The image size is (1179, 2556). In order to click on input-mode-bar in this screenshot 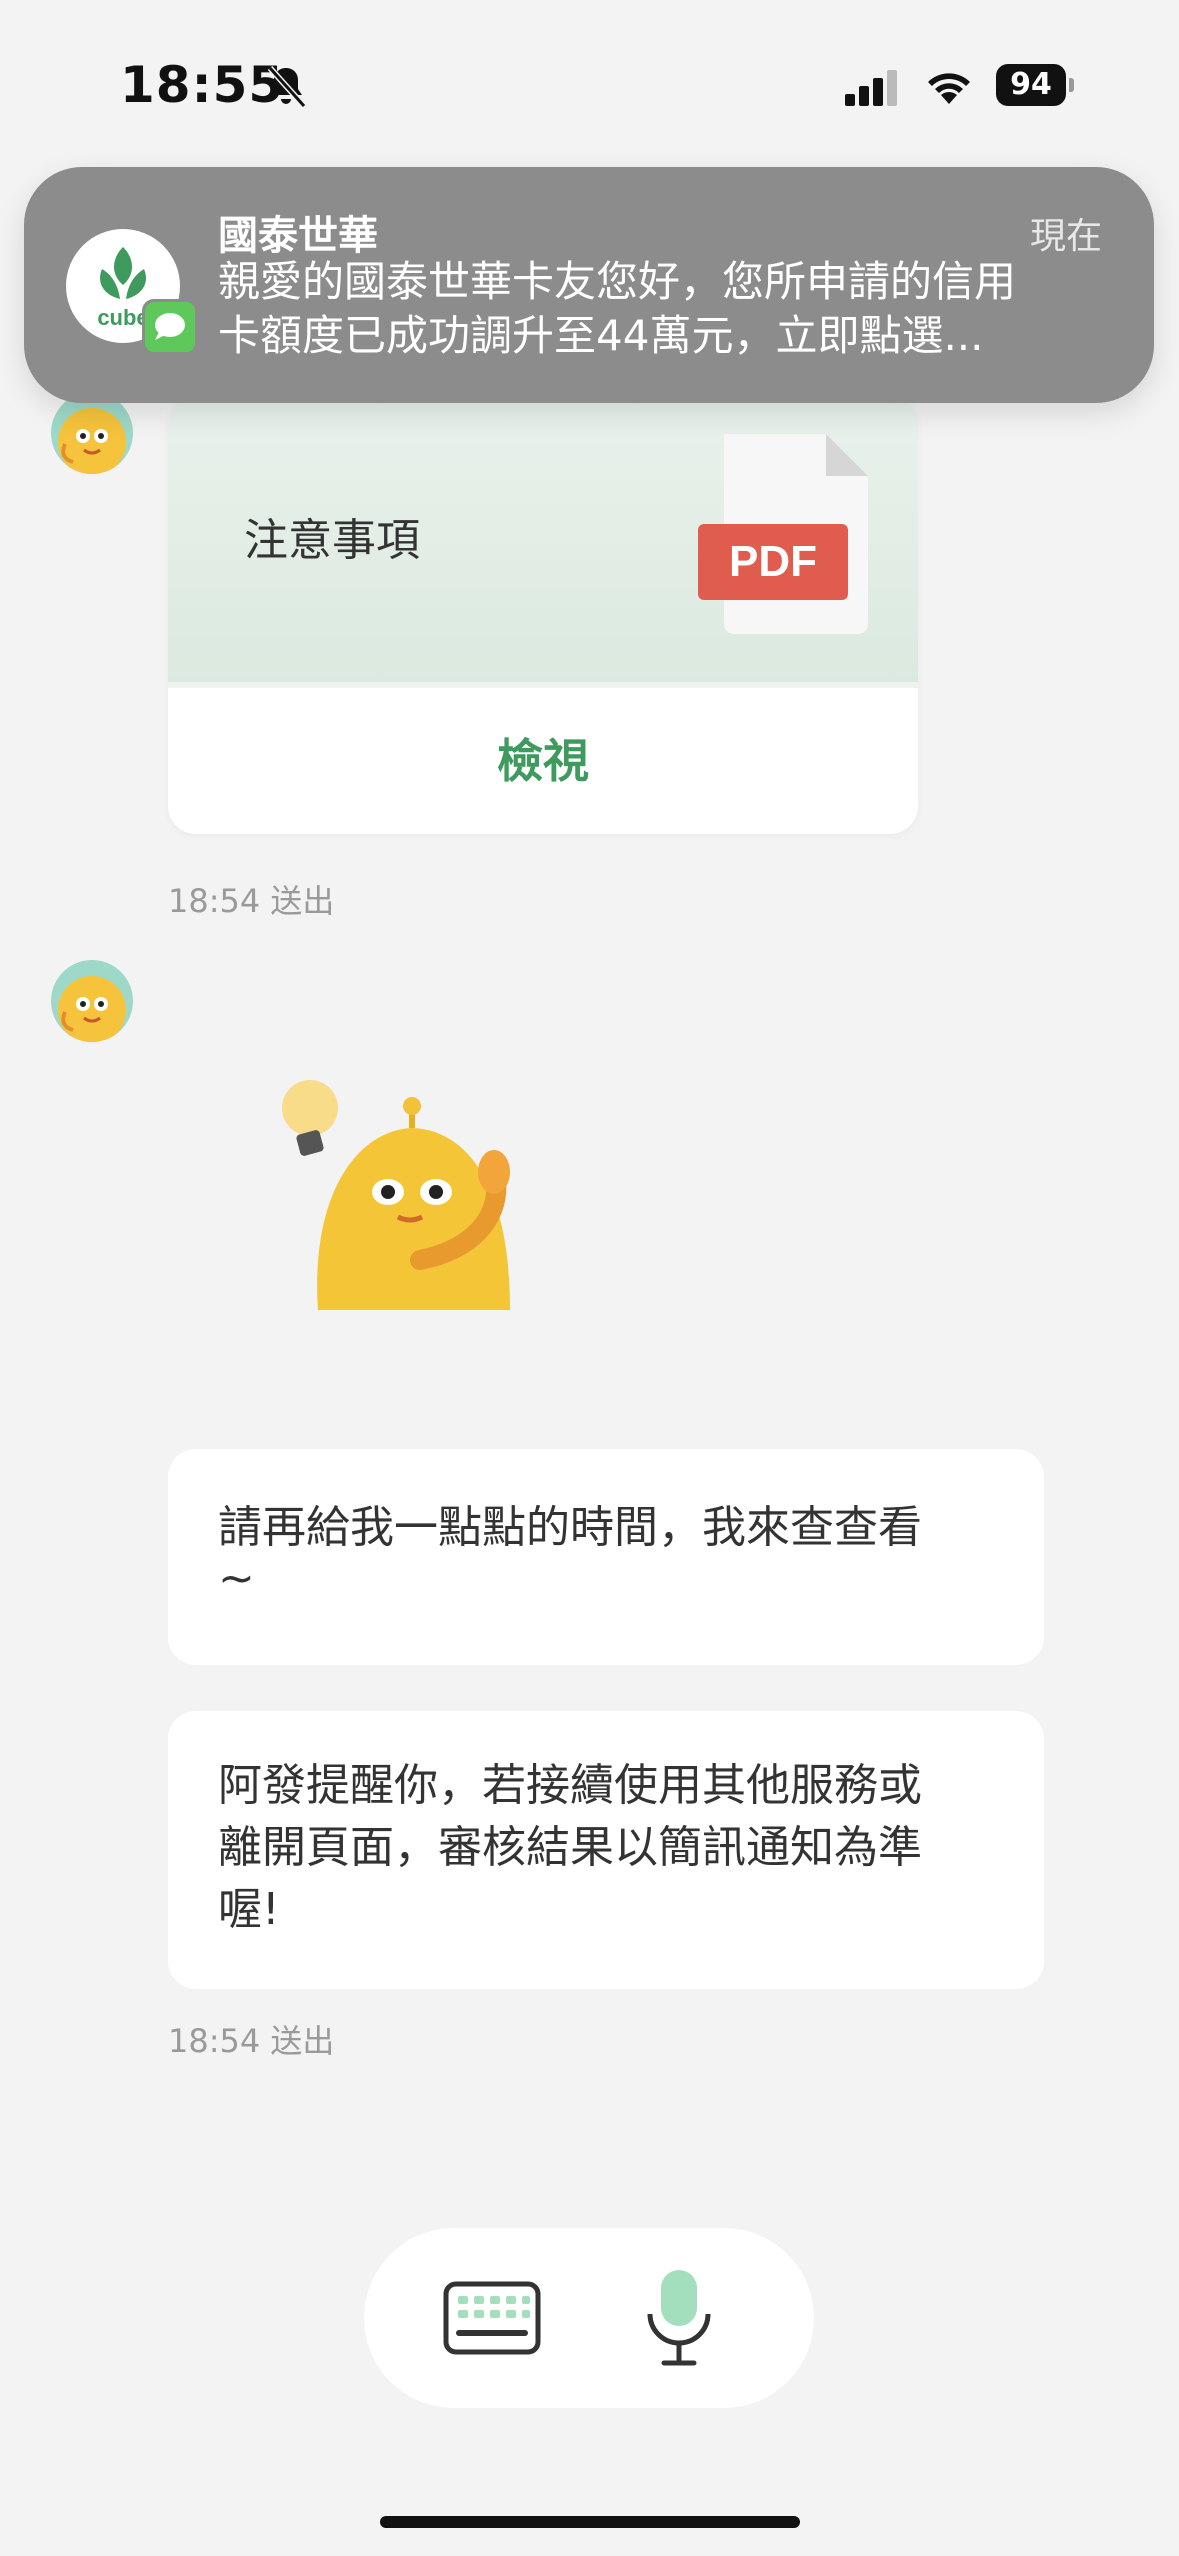, I will do `click(589, 2318)`.